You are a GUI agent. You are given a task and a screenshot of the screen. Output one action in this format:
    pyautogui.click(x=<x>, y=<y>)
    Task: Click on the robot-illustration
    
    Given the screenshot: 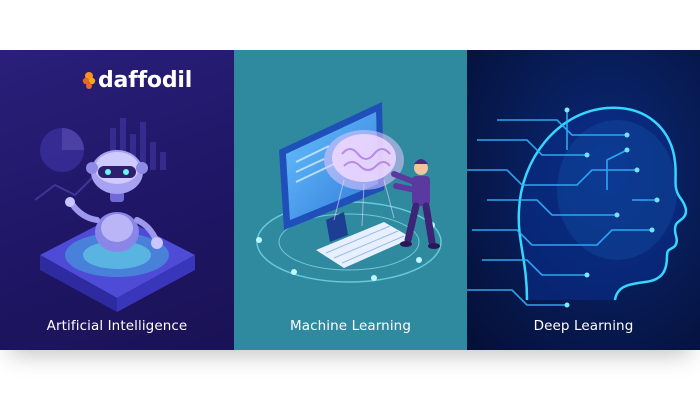 What is the action you would take?
    pyautogui.click(x=114, y=215)
    